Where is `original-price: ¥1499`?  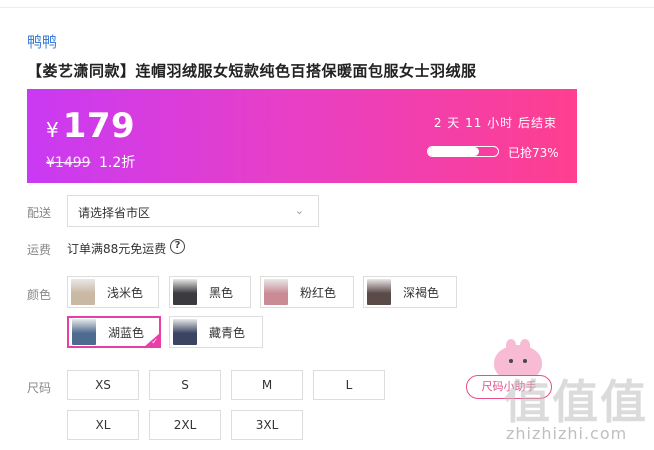
original-price: ¥1499 is located at coordinates (68, 163).